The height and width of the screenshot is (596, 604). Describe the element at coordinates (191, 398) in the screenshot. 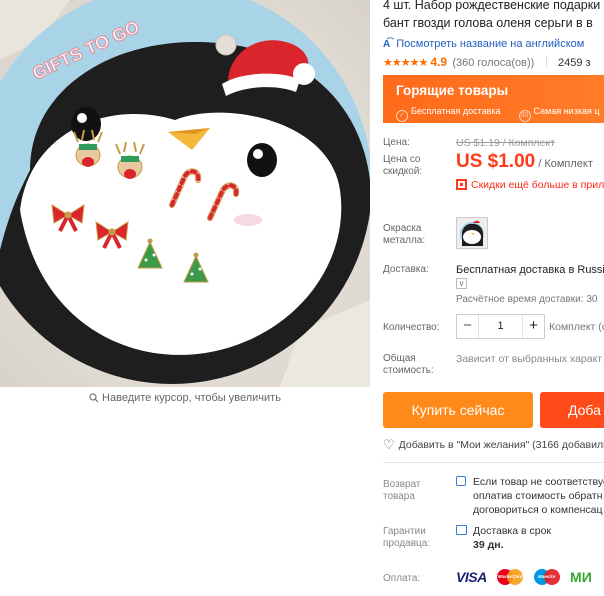

I see `zoom-hint-text: Наведите курсор, чтобы увеличить` at that location.